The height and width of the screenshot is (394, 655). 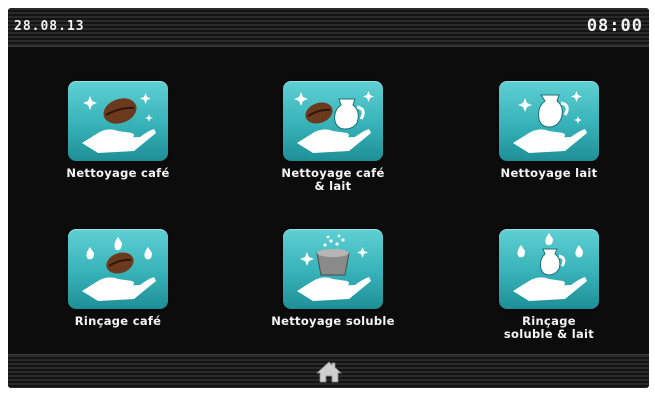 I want to click on bottom-nav-bar, so click(x=328, y=371).